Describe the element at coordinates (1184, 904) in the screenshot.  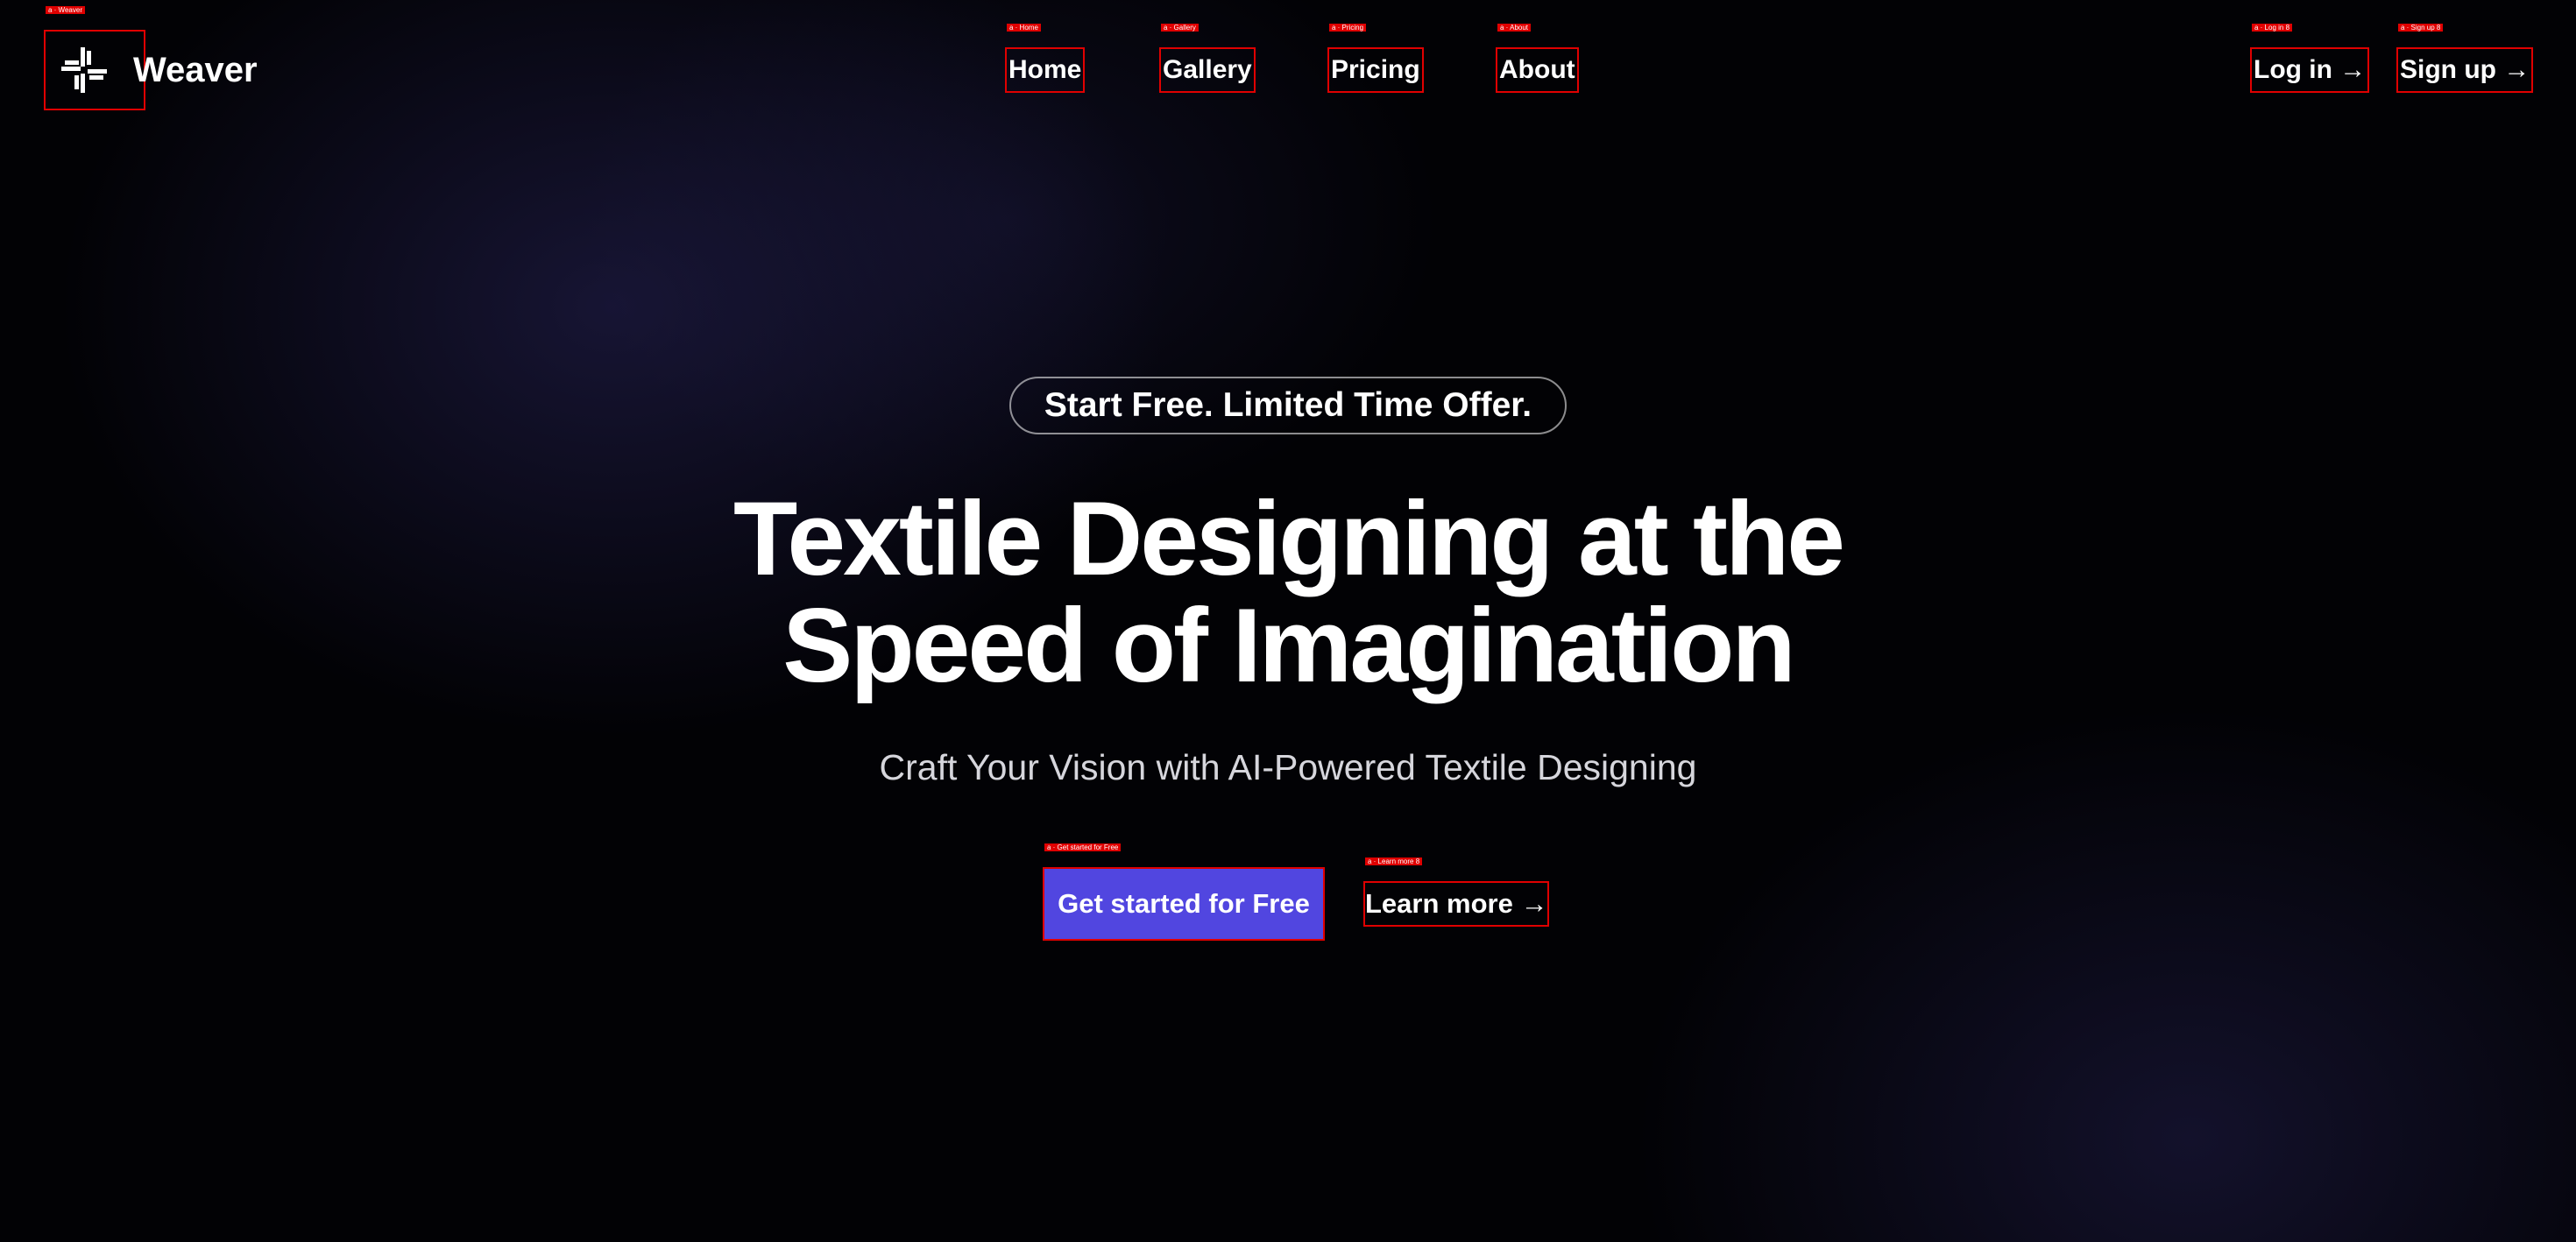
I see `get-started-button: Get started for Free` at that location.